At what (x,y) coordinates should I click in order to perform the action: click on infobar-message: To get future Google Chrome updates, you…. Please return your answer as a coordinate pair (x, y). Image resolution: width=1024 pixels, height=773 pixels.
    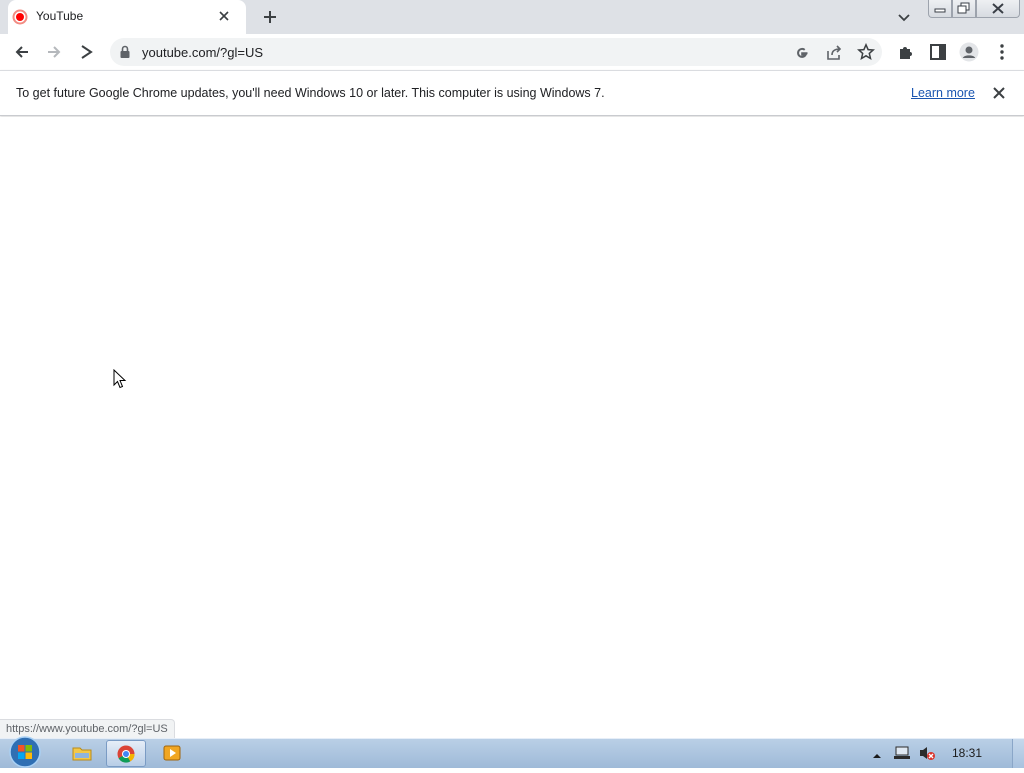
    Looking at the image, I should click on (310, 93).